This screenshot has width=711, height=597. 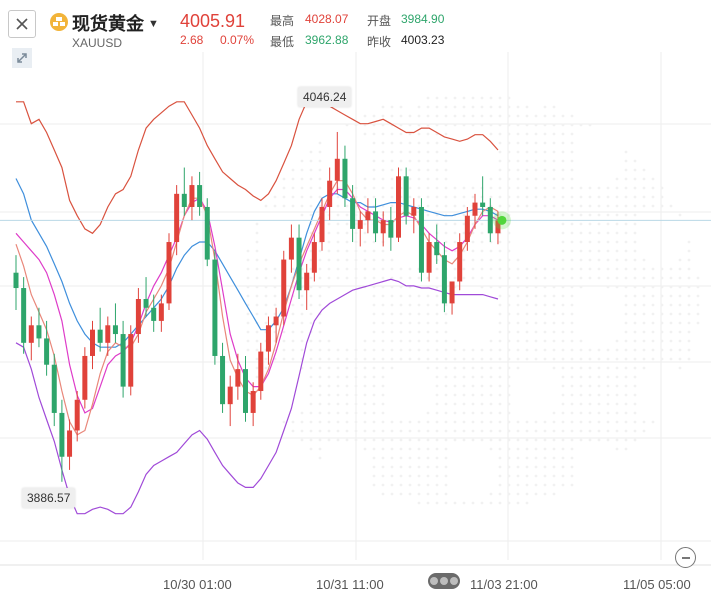 What do you see at coordinates (22, 24) in the screenshot?
I see `close-button` at bounding box center [22, 24].